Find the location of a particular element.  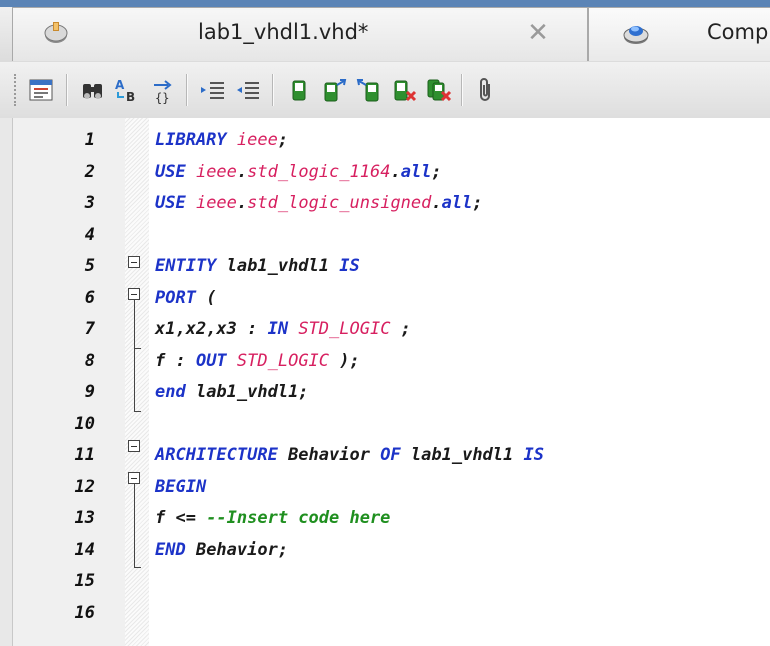

bookmark-icon is located at coordinates (299, 90).